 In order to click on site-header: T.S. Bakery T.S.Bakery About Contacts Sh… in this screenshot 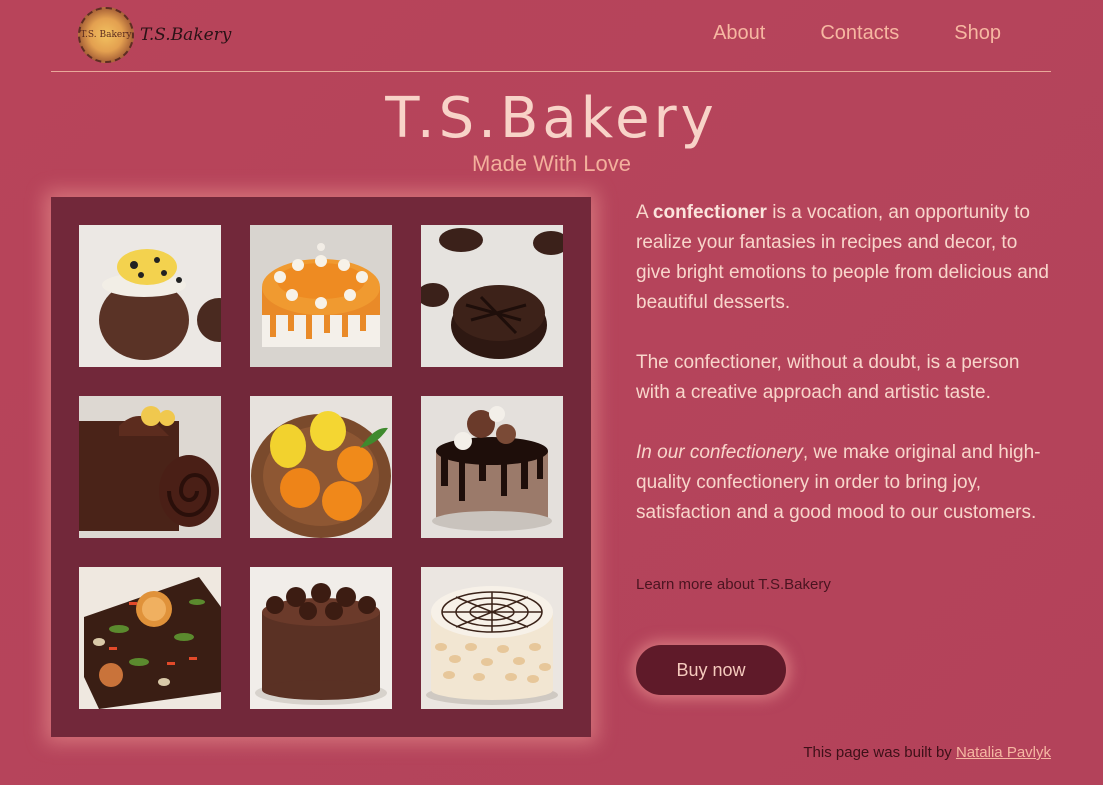, I will do `click(551, 36)`.